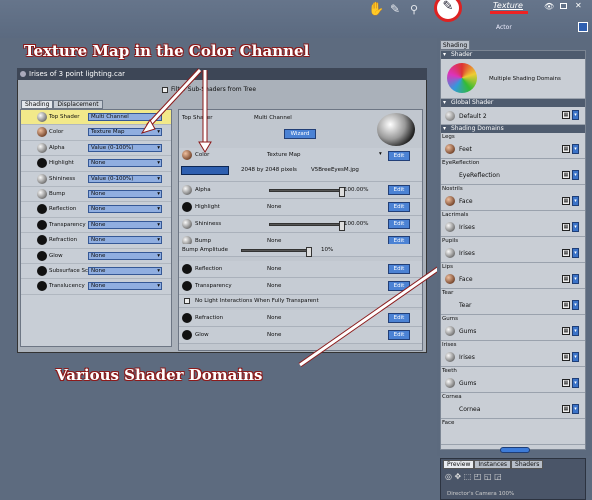 The height and width of the screenshot is (500, 592). I want to click on multi-shader-ball-icon, so click(462, 78).